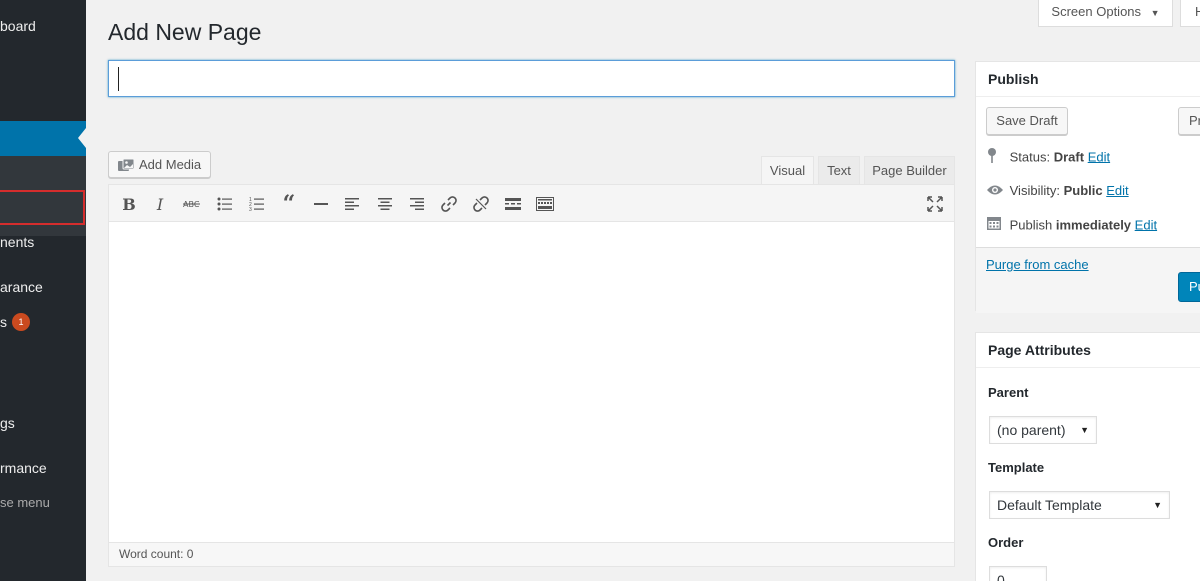  I want to click on add-media-label: Add Media, so click(170, 164).